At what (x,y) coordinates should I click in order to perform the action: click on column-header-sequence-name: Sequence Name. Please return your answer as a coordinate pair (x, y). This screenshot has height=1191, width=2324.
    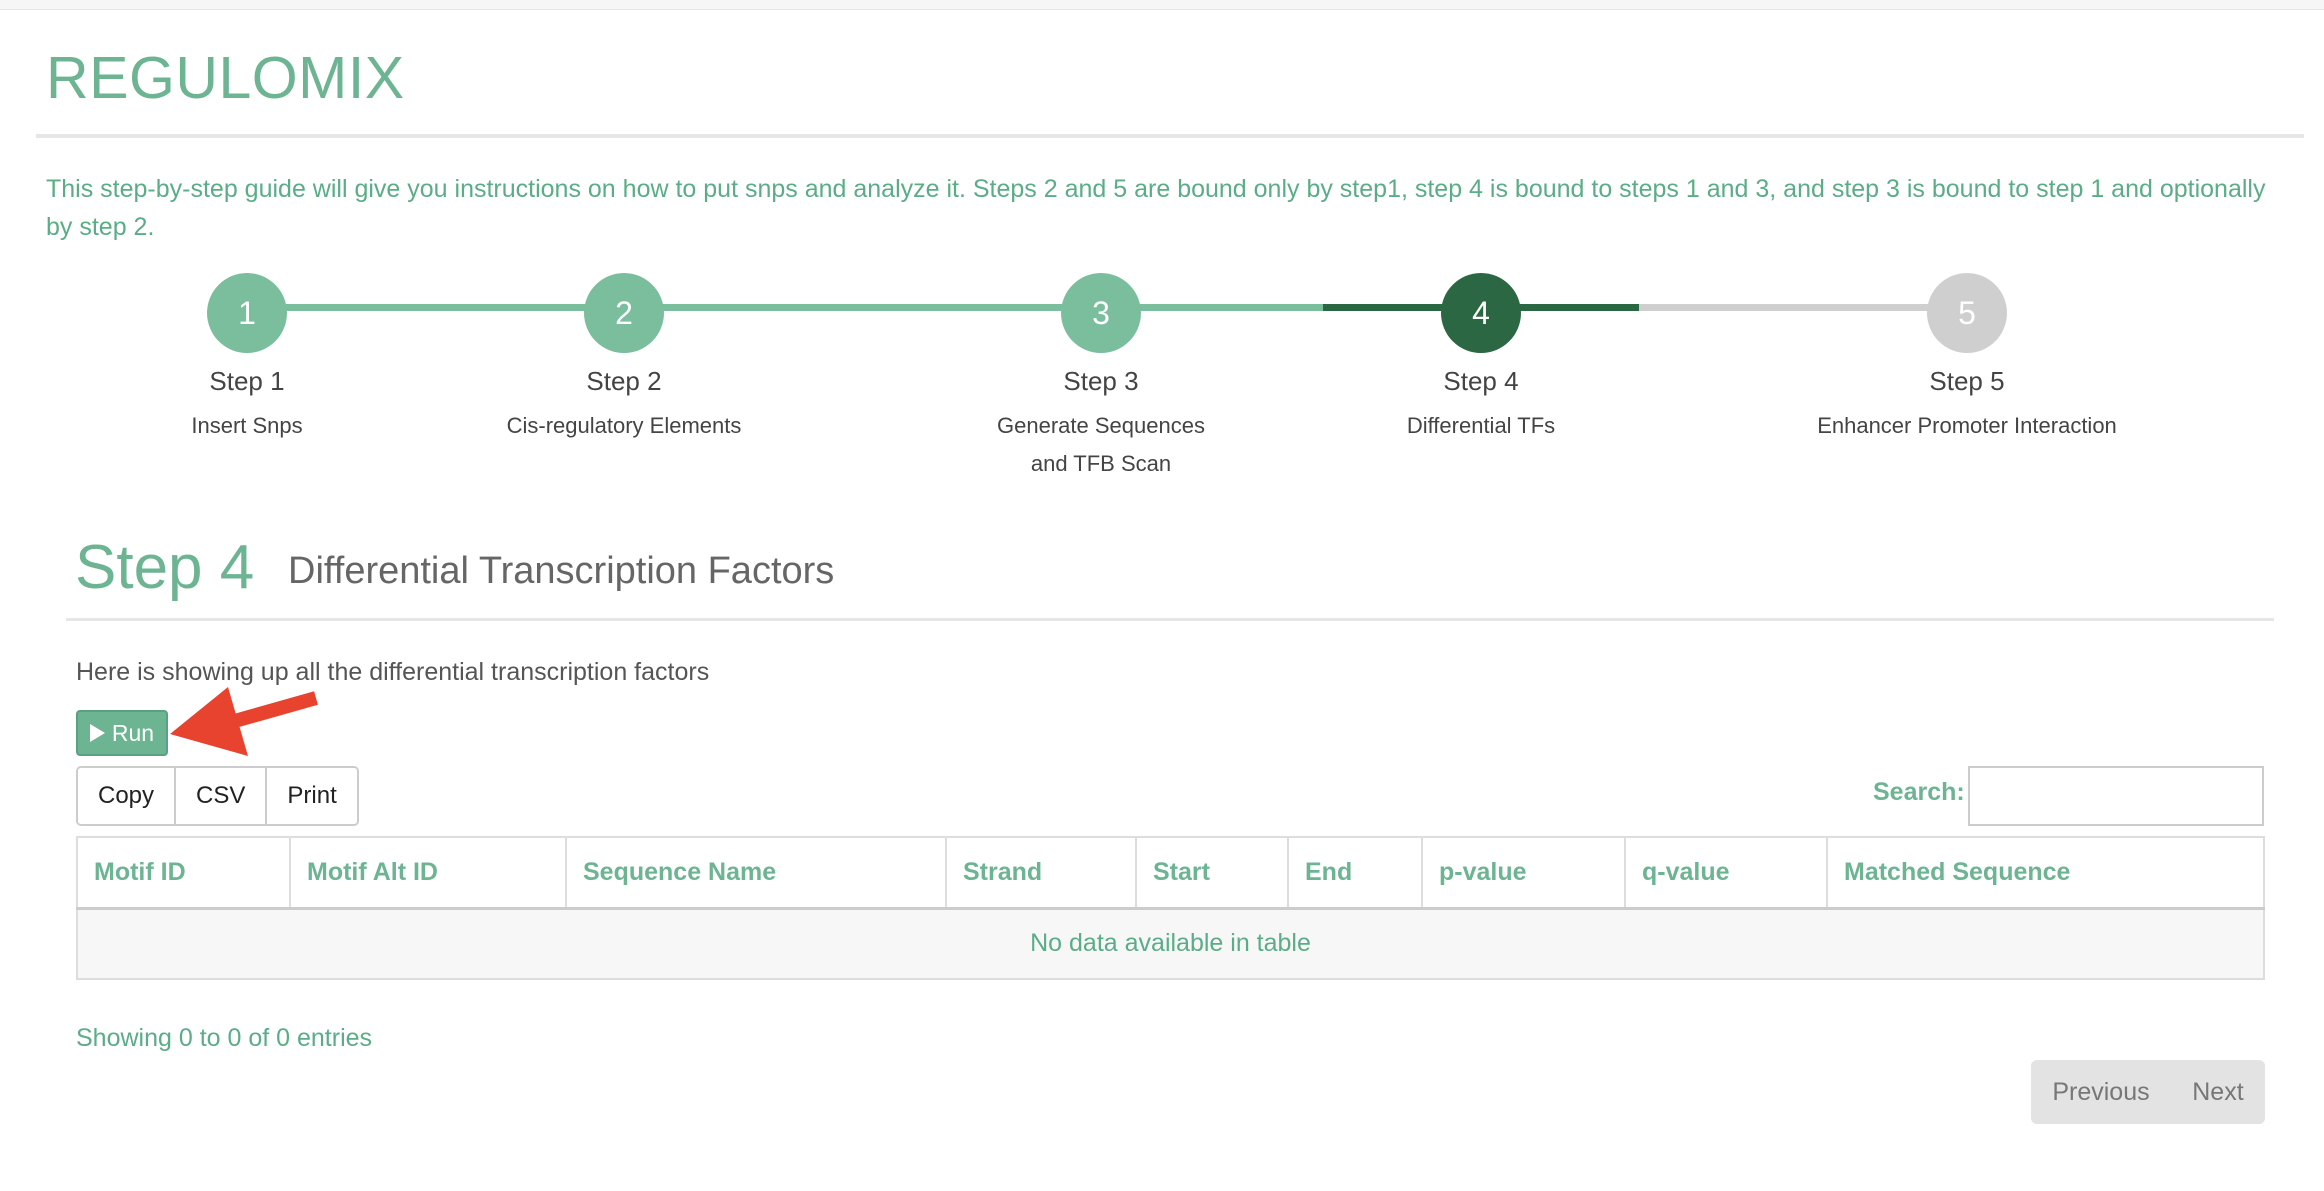
    Looking at the image, I should click on (756, 873).